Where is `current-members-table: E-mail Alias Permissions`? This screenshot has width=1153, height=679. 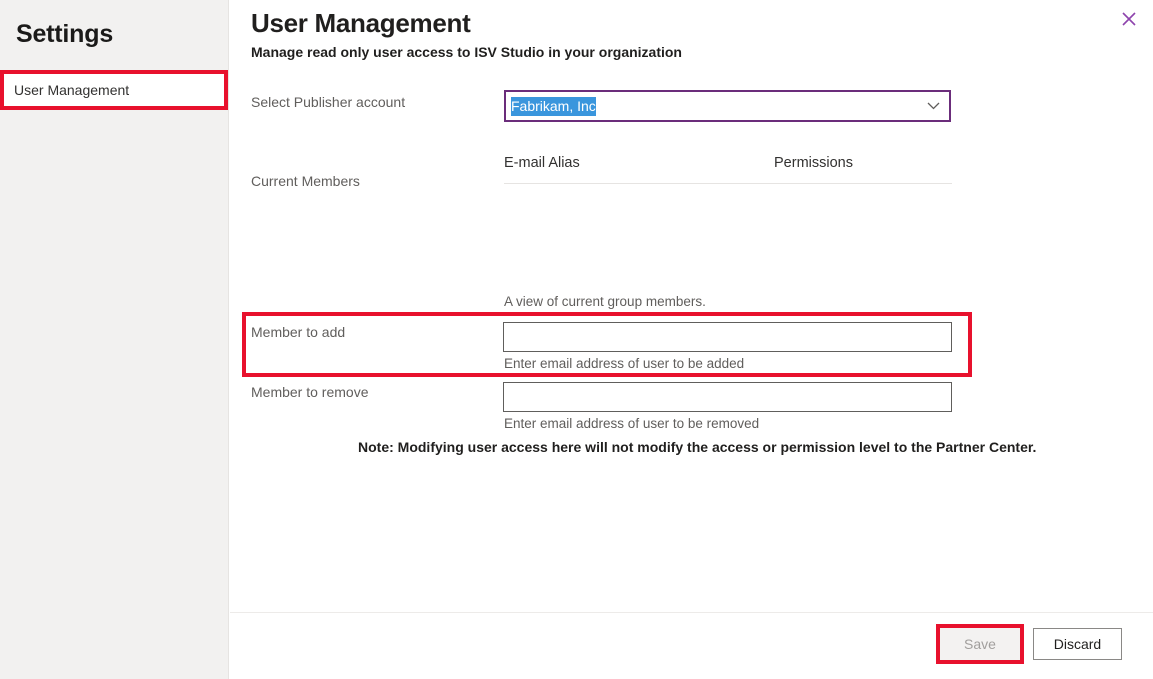 current-members-table: E-mail Alias Permissions is located at coordinates (728, 214).